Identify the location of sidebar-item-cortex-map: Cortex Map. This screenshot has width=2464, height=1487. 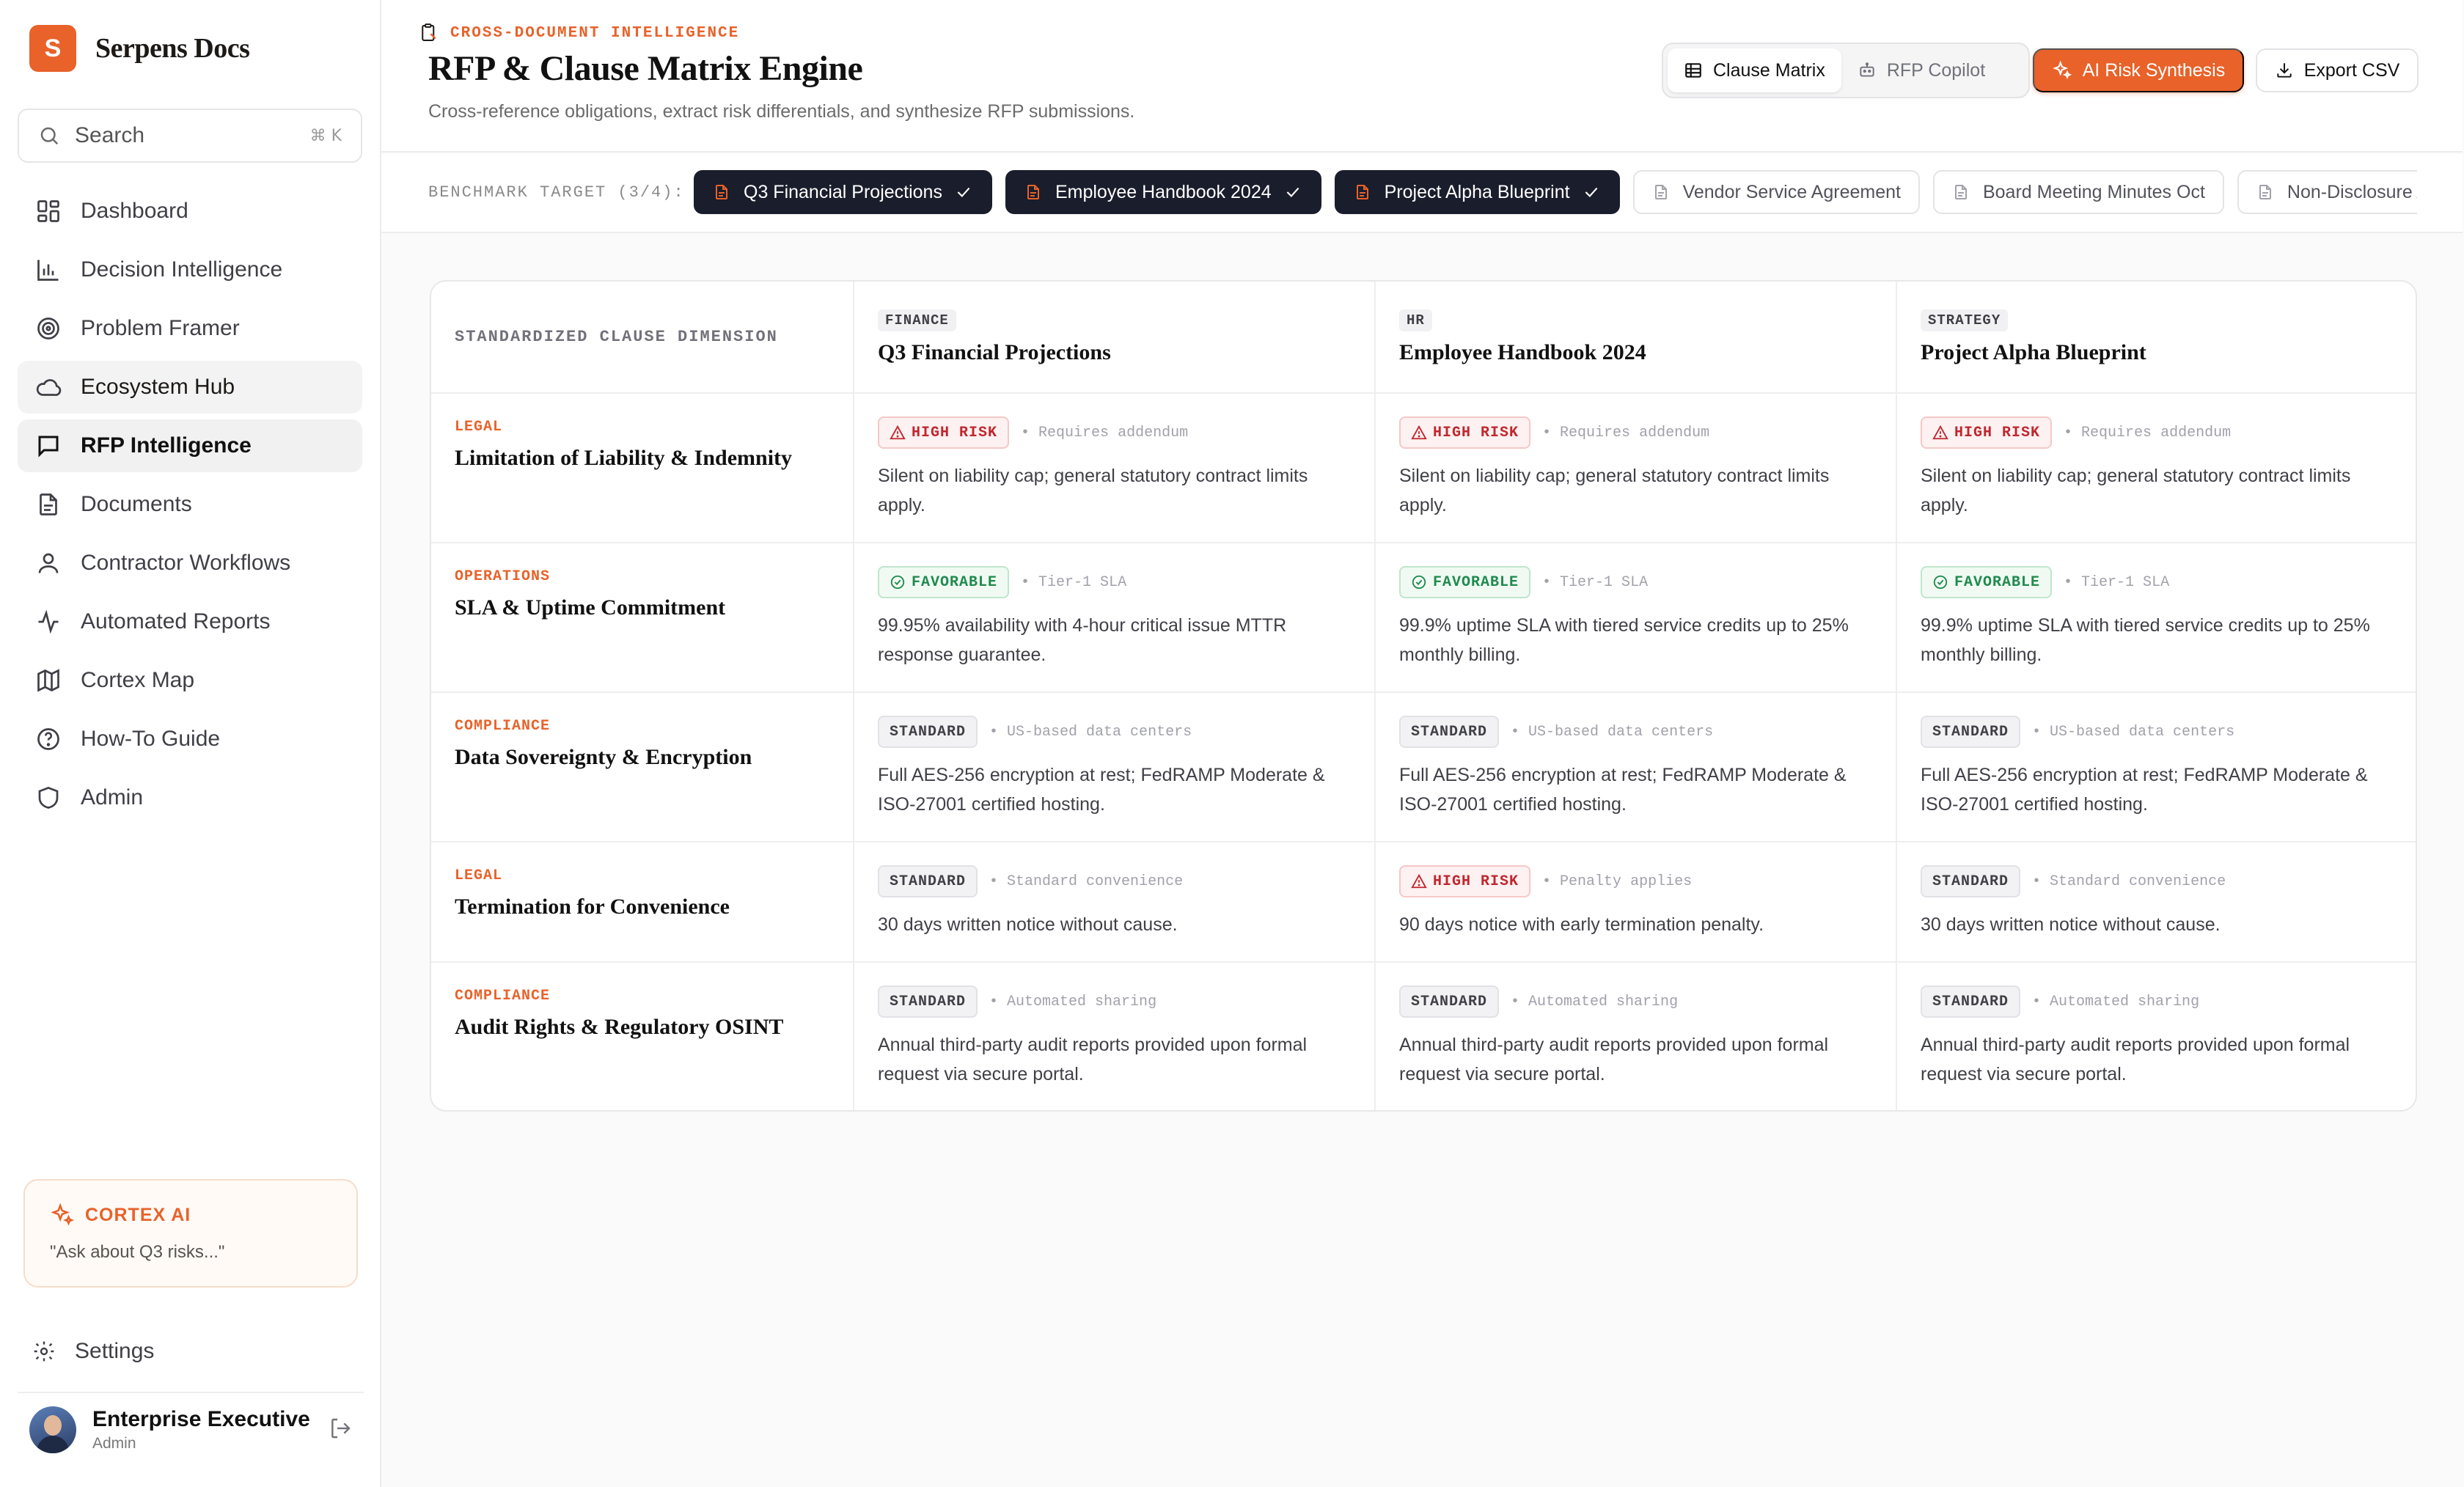
(190, 680).